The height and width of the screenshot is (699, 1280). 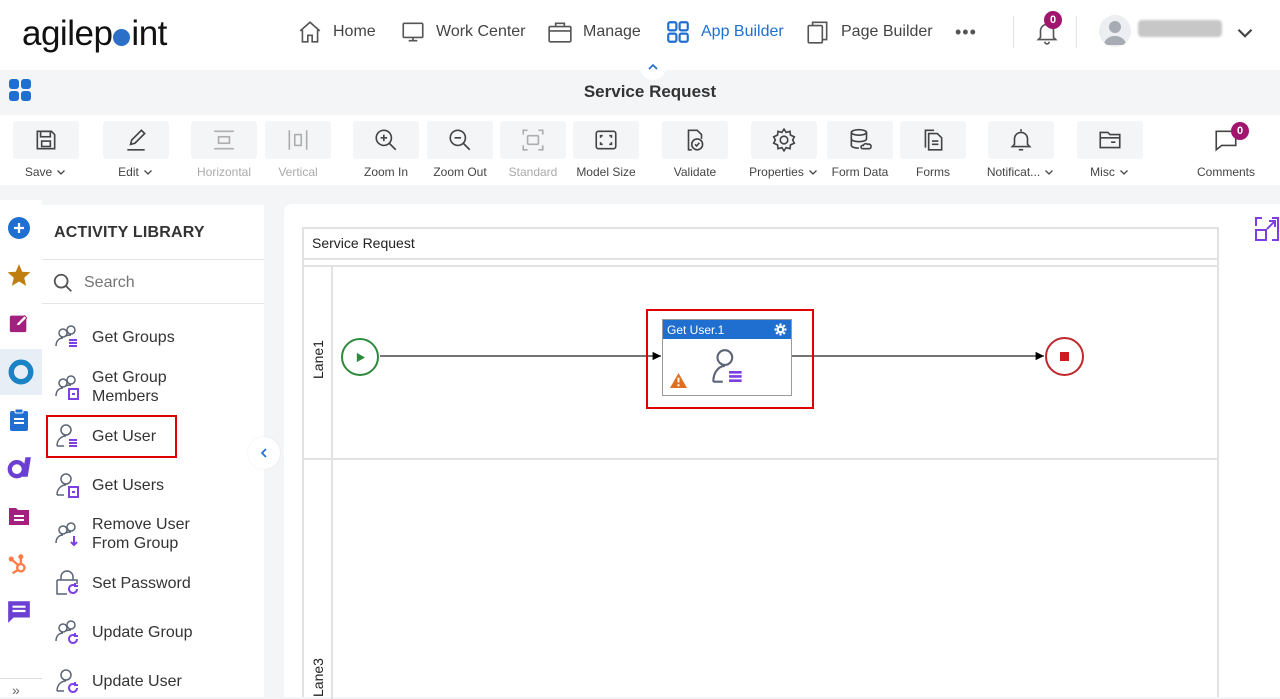 I want to click on get-user-highlight-box, so click(x=111, y=436).